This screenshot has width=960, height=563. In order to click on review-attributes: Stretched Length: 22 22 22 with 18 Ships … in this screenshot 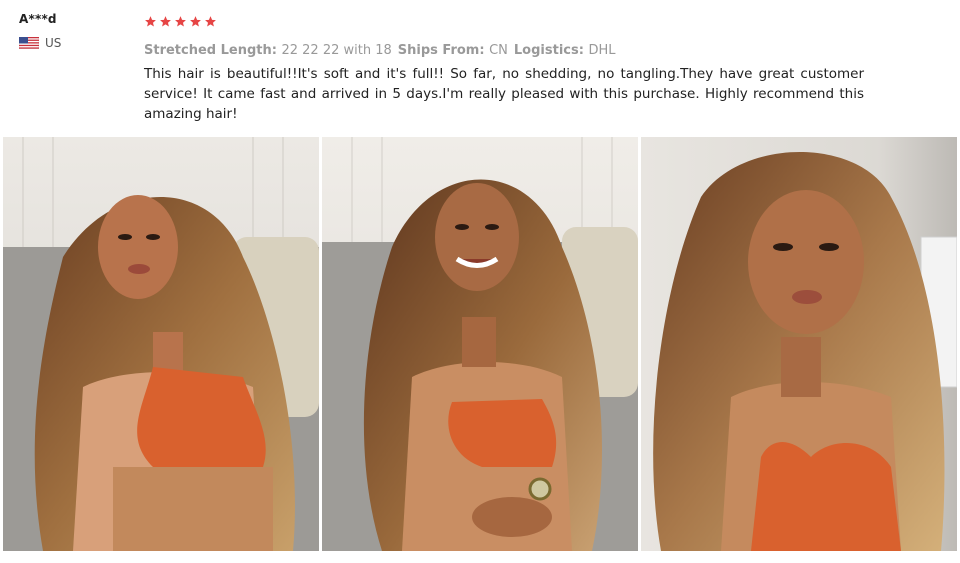, I will do `click(504, 50)`.